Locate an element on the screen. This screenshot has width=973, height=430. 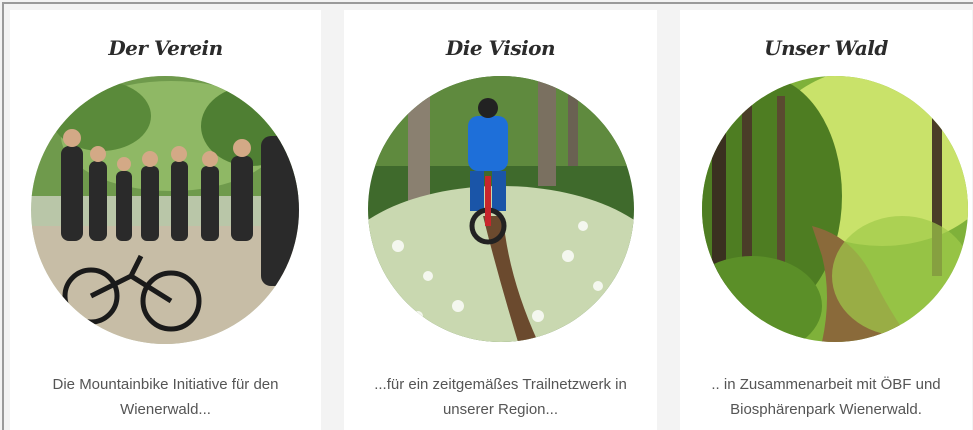
card-text-line: Die Mountainbike Initiative für den is located at coordinates (165, 384).